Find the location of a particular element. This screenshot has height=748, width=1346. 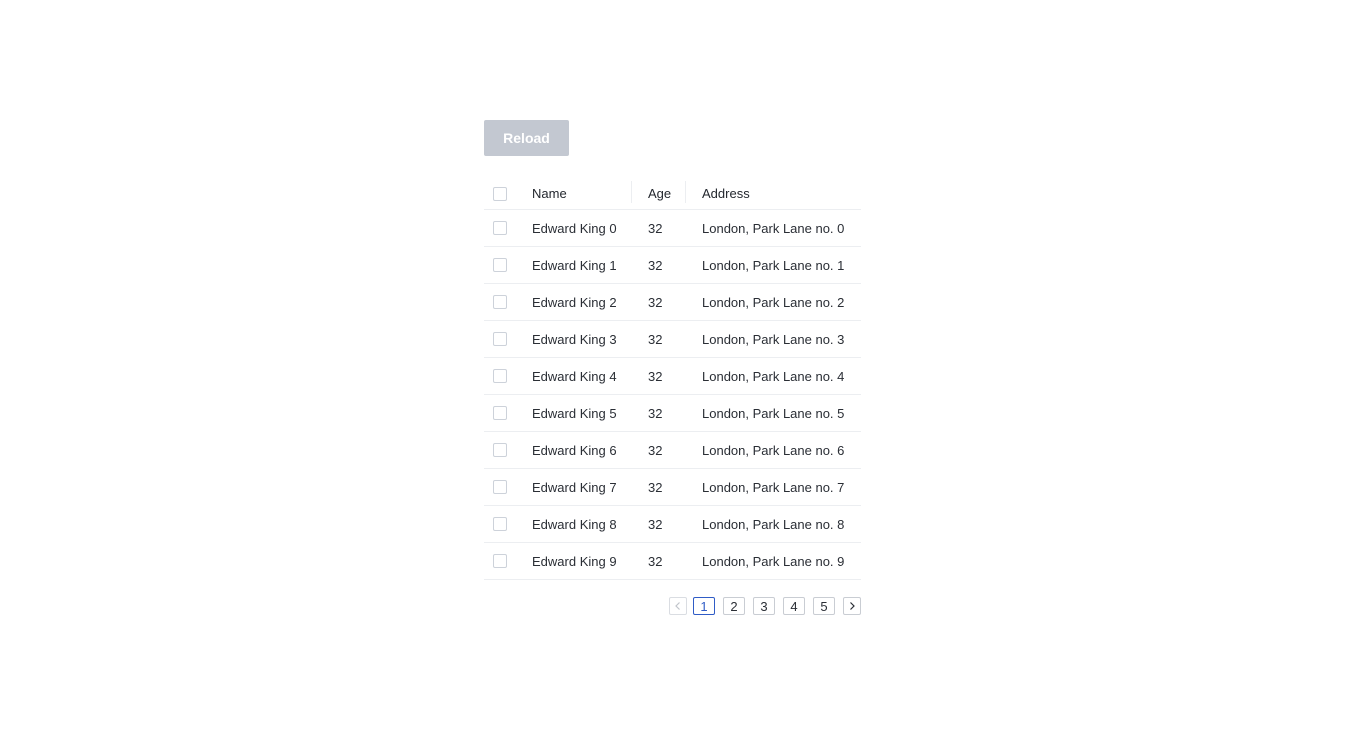

cell-address: London, Park Lane no. 0 is located at coordinates (773, 228).